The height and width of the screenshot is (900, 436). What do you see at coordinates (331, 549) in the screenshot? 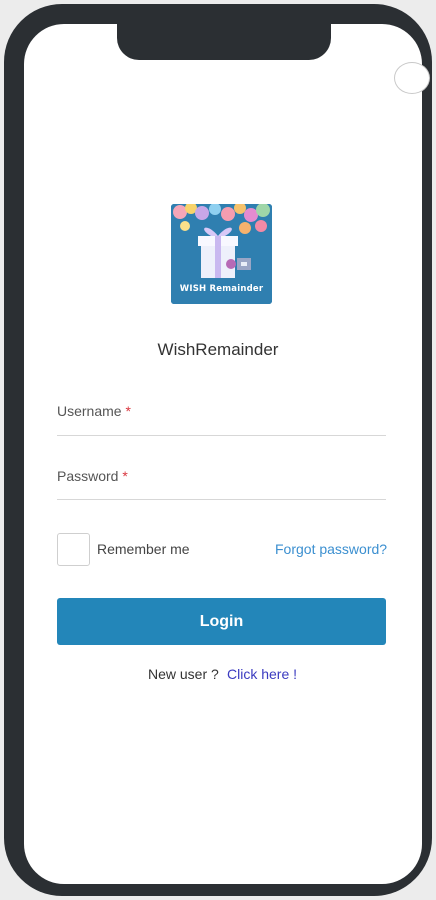
I see `forgot-password-link: Forgot password?` at bounding box center [331, 549].